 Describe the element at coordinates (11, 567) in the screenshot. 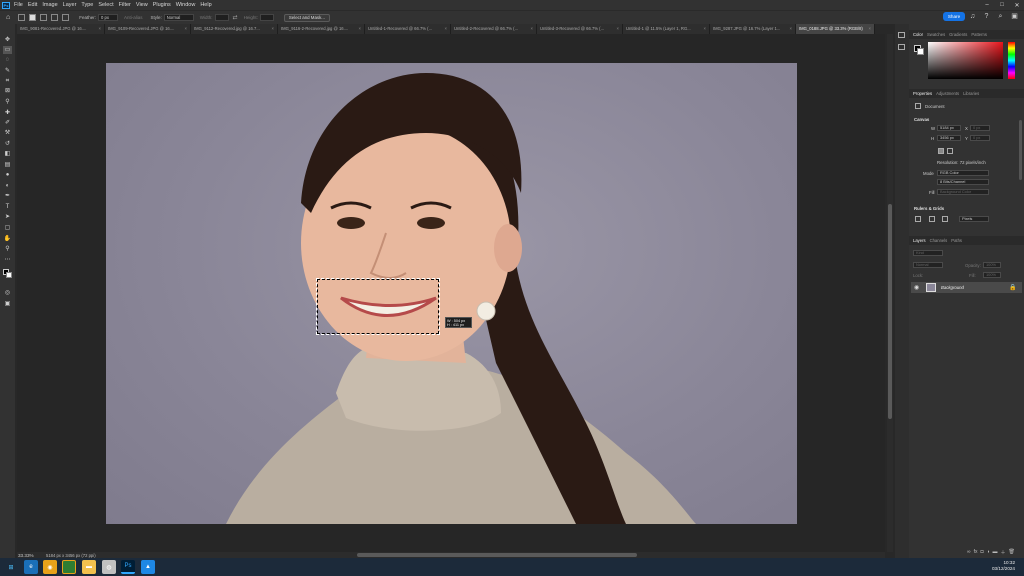

I see `windows-start-icon: ⊞` at that location.